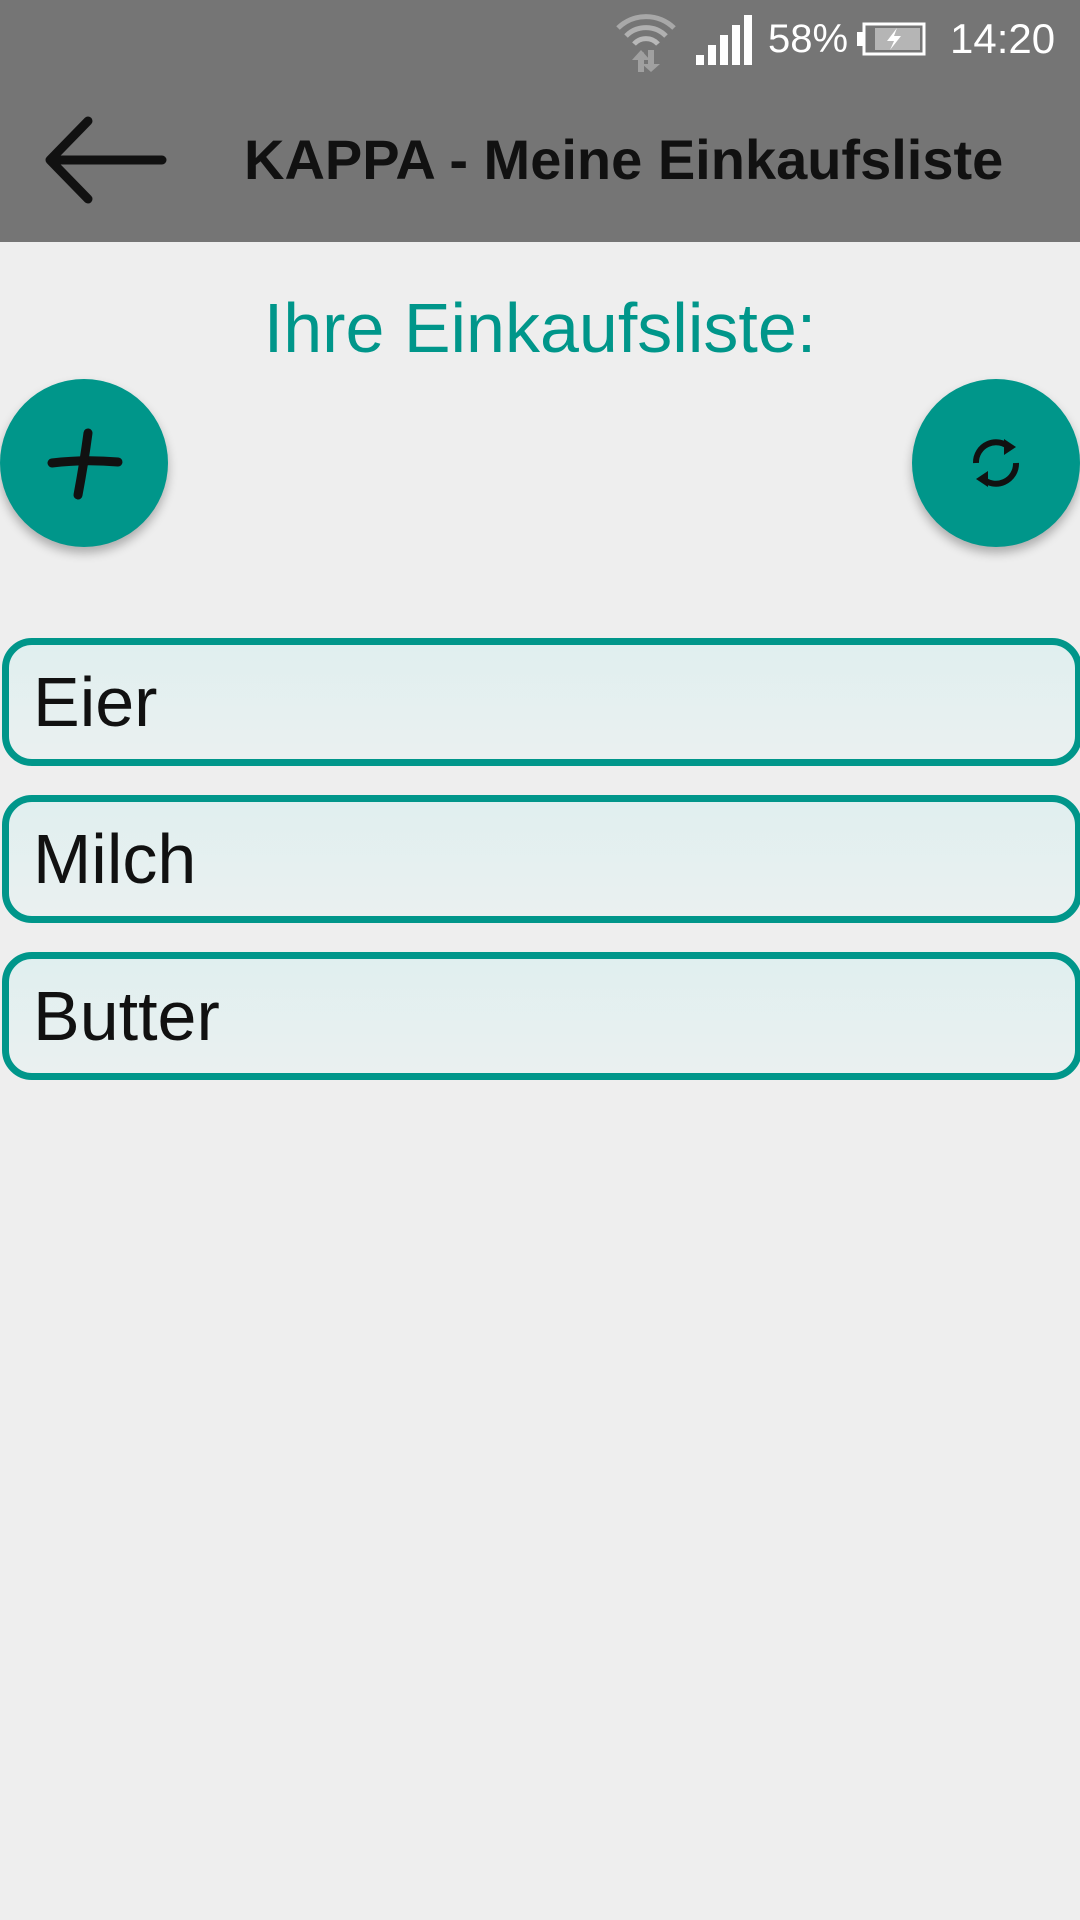  What do you see at coordinates (126, 1016) in the screenshot?
I see `list-item-label: Butter` at bounding box center [126, 1016].